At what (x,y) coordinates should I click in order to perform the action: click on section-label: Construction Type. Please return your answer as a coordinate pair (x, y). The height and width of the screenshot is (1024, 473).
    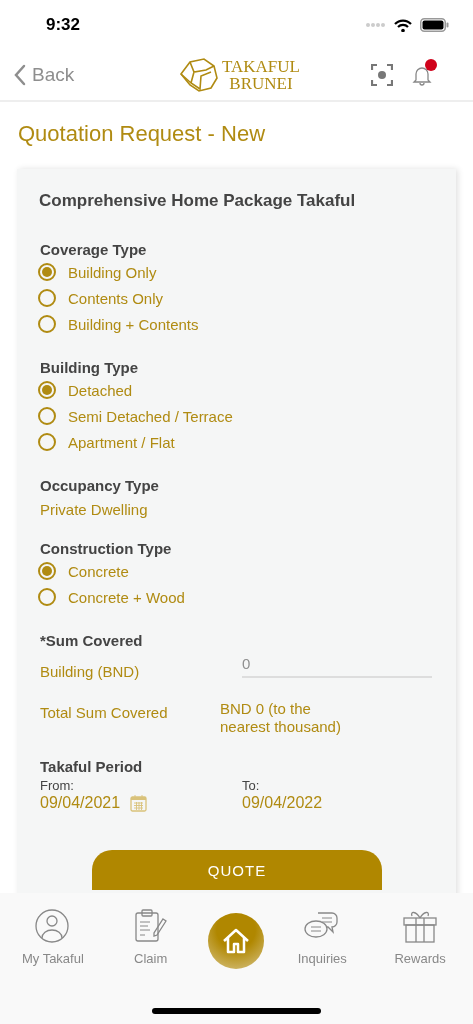
    Looking at the image, I should click on (106, 548).